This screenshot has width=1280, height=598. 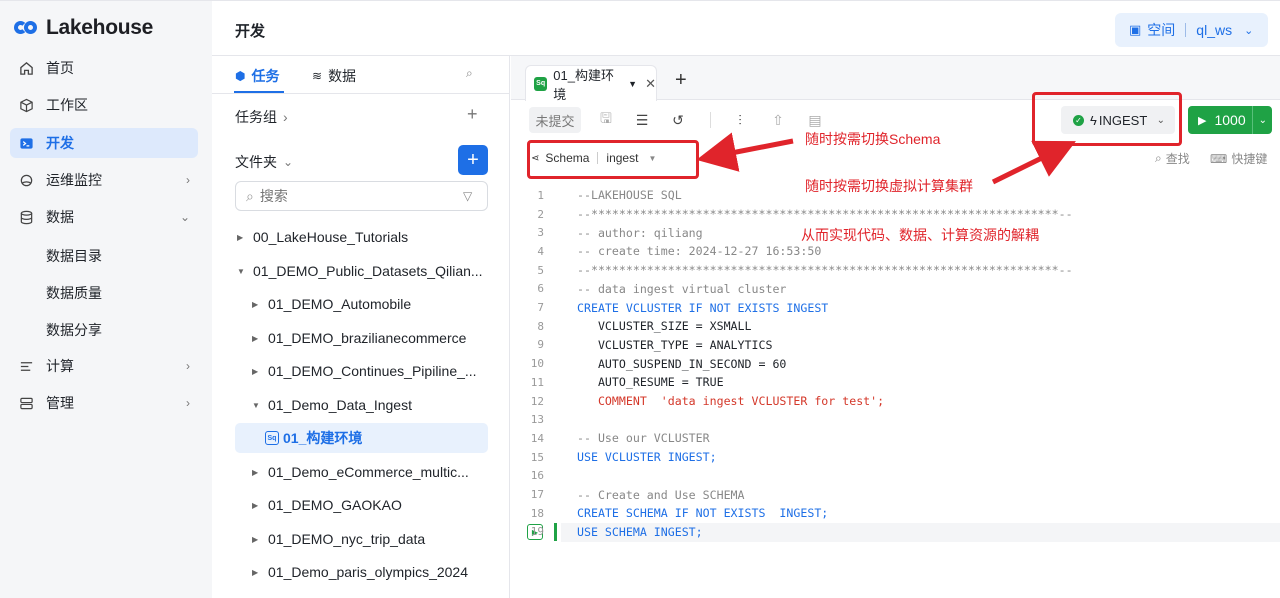 I want to click on tree-label: 00_LakeHouse_Tutorials, so click(x=331, y=237).